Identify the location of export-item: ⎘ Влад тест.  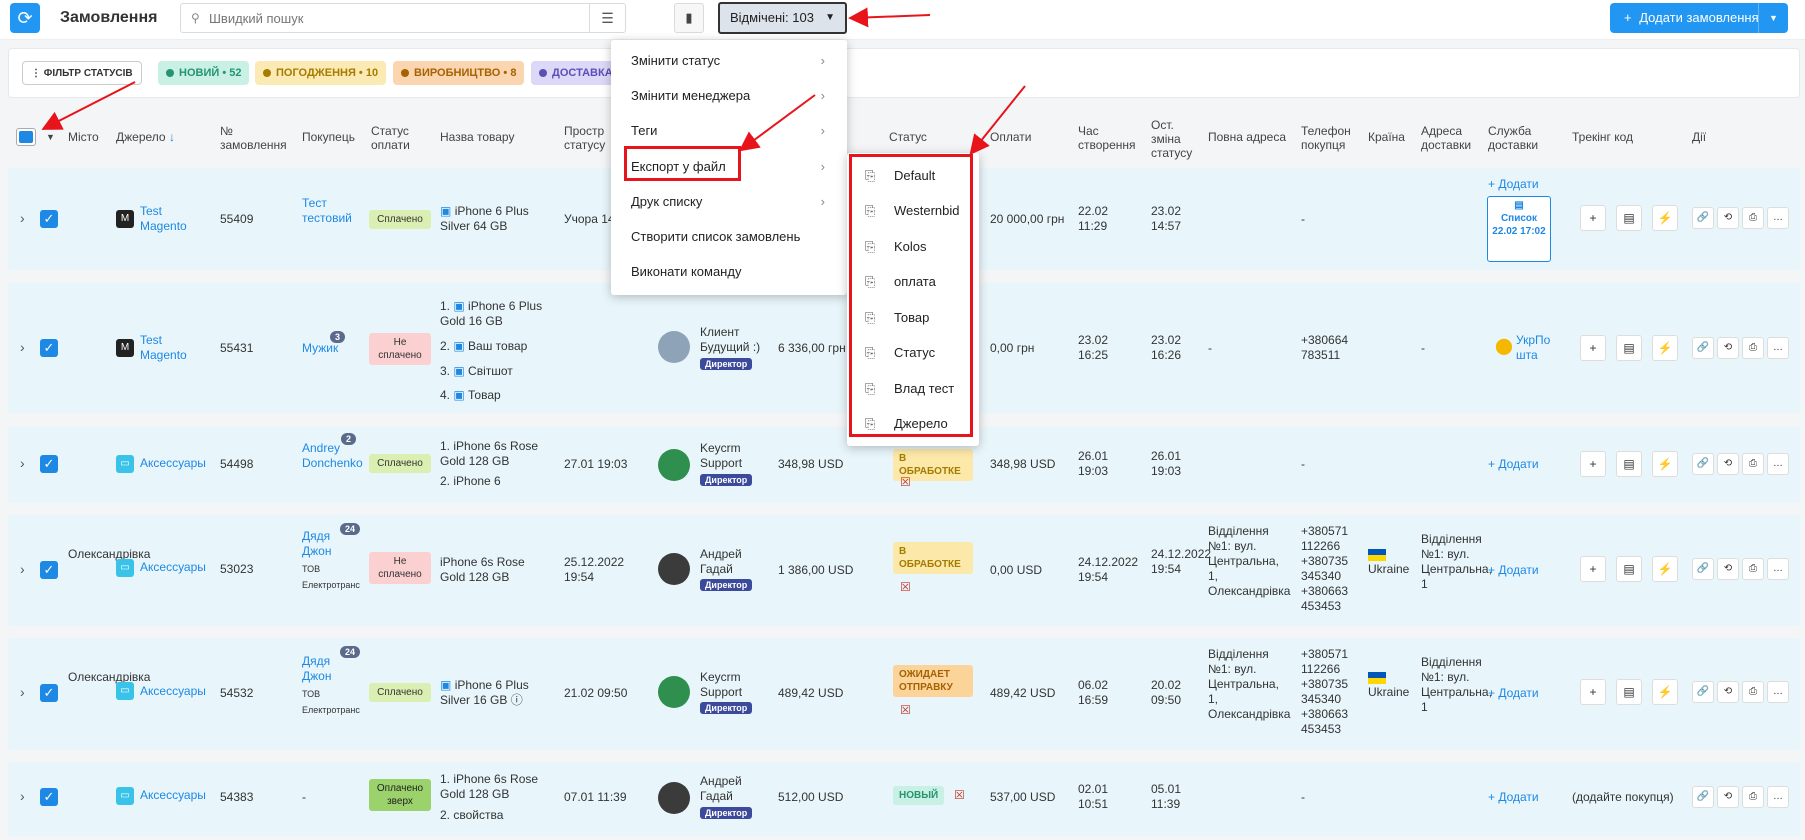
(913, 389).